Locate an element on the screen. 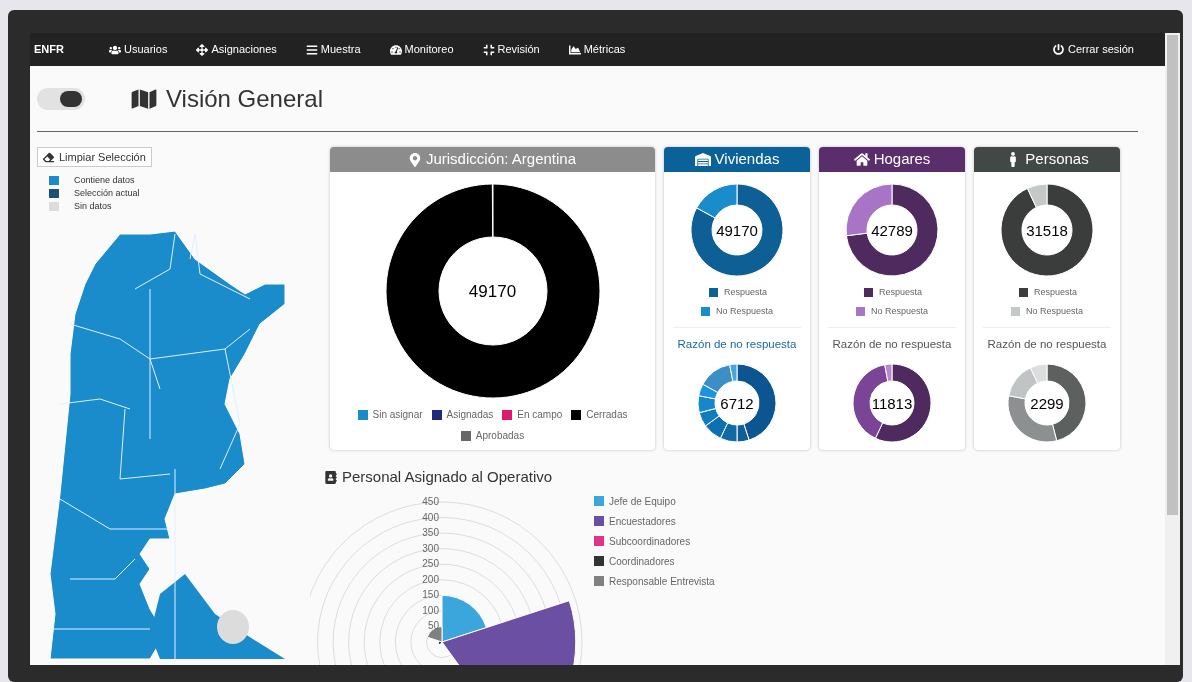 Image resolution: width=1192 pixels, height=682 pixels. legend-label: Aprobadas is located at coordinates (500, 436).